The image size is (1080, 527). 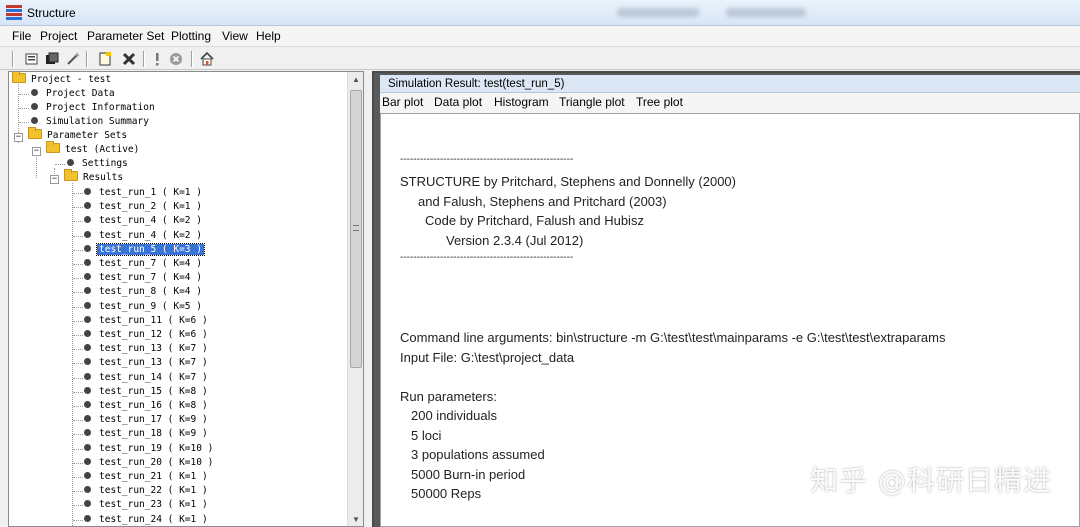 What do you see at coordinates (368, 299) in the screenshot?
I see `pane-splitter` at bounding box center [368, 299].